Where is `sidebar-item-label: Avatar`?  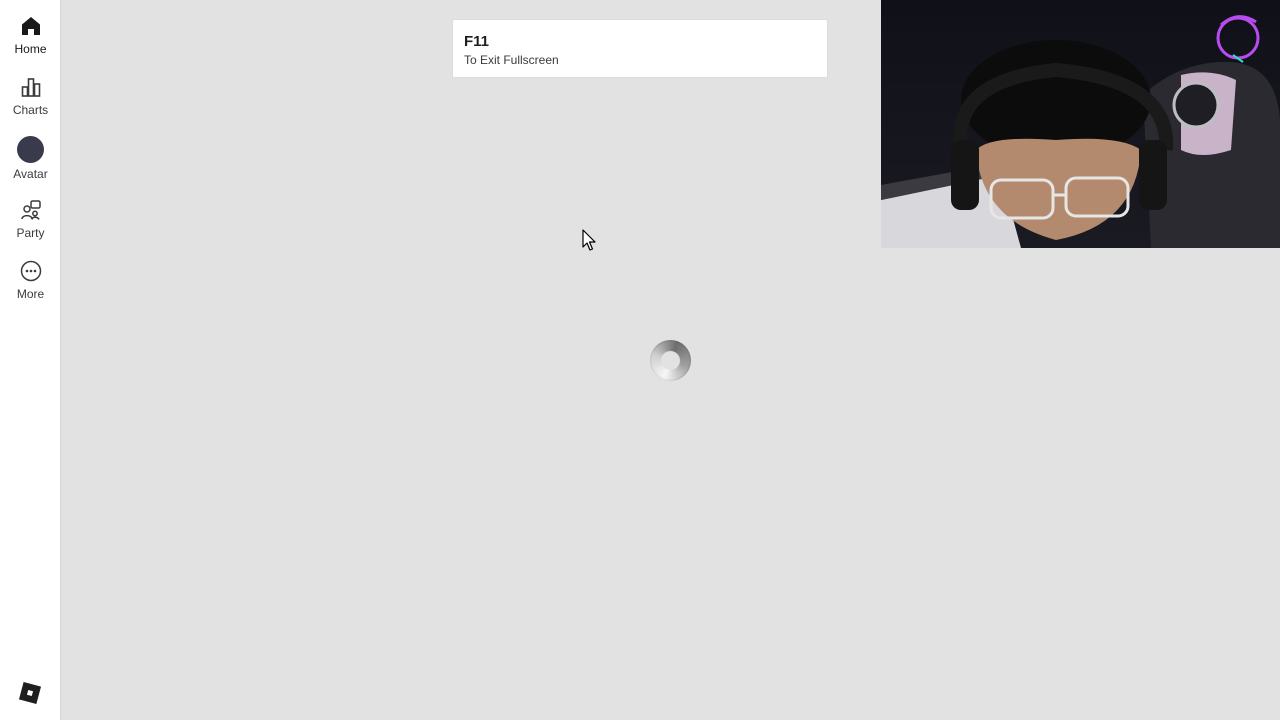 sidebar-item-label: Avatar is located at coordinates (30, 174).